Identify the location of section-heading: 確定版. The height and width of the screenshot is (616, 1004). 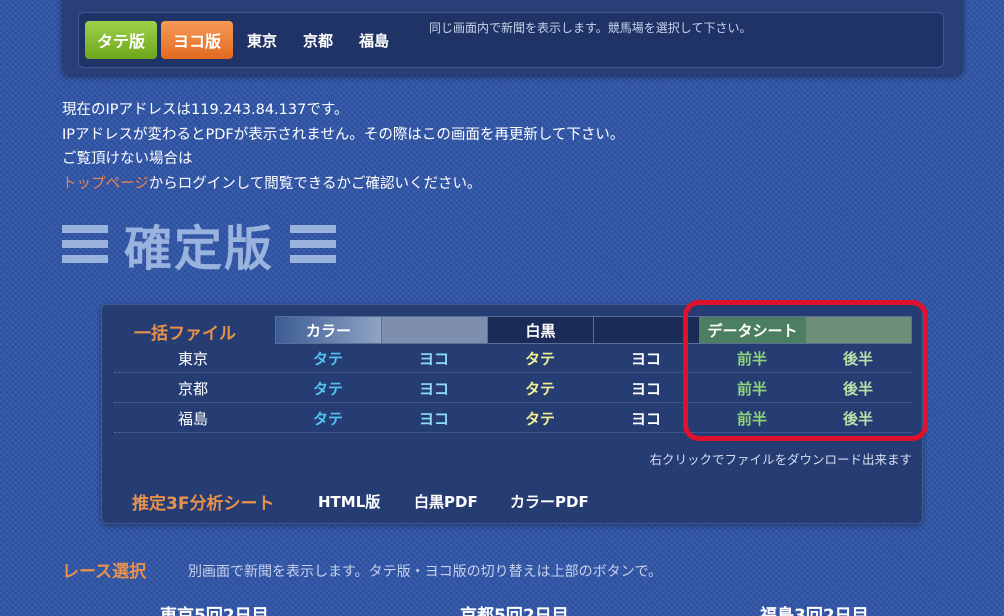
(199, 245).